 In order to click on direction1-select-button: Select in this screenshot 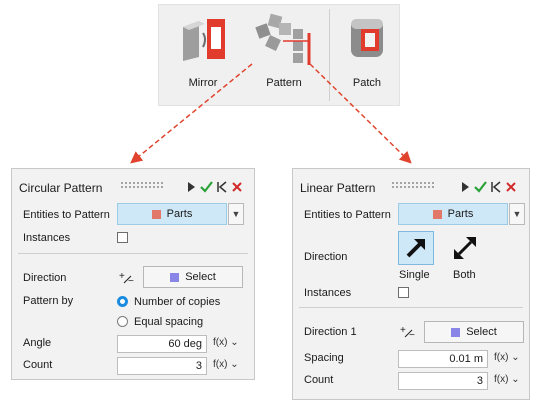, I will do `click(474, 332)`.